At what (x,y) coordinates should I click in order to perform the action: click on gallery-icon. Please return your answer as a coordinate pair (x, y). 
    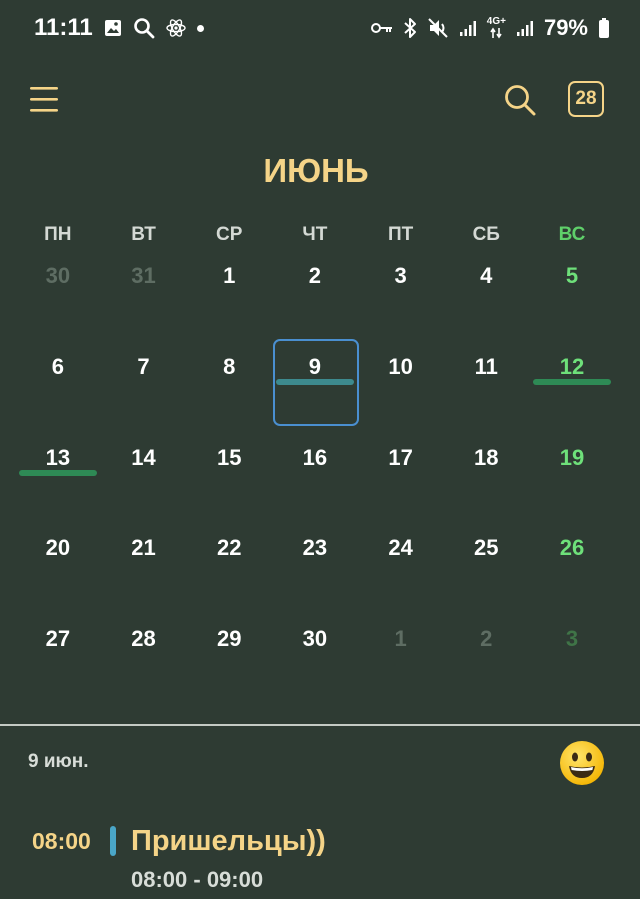
    Looking at the image, I should click on (113, 28).